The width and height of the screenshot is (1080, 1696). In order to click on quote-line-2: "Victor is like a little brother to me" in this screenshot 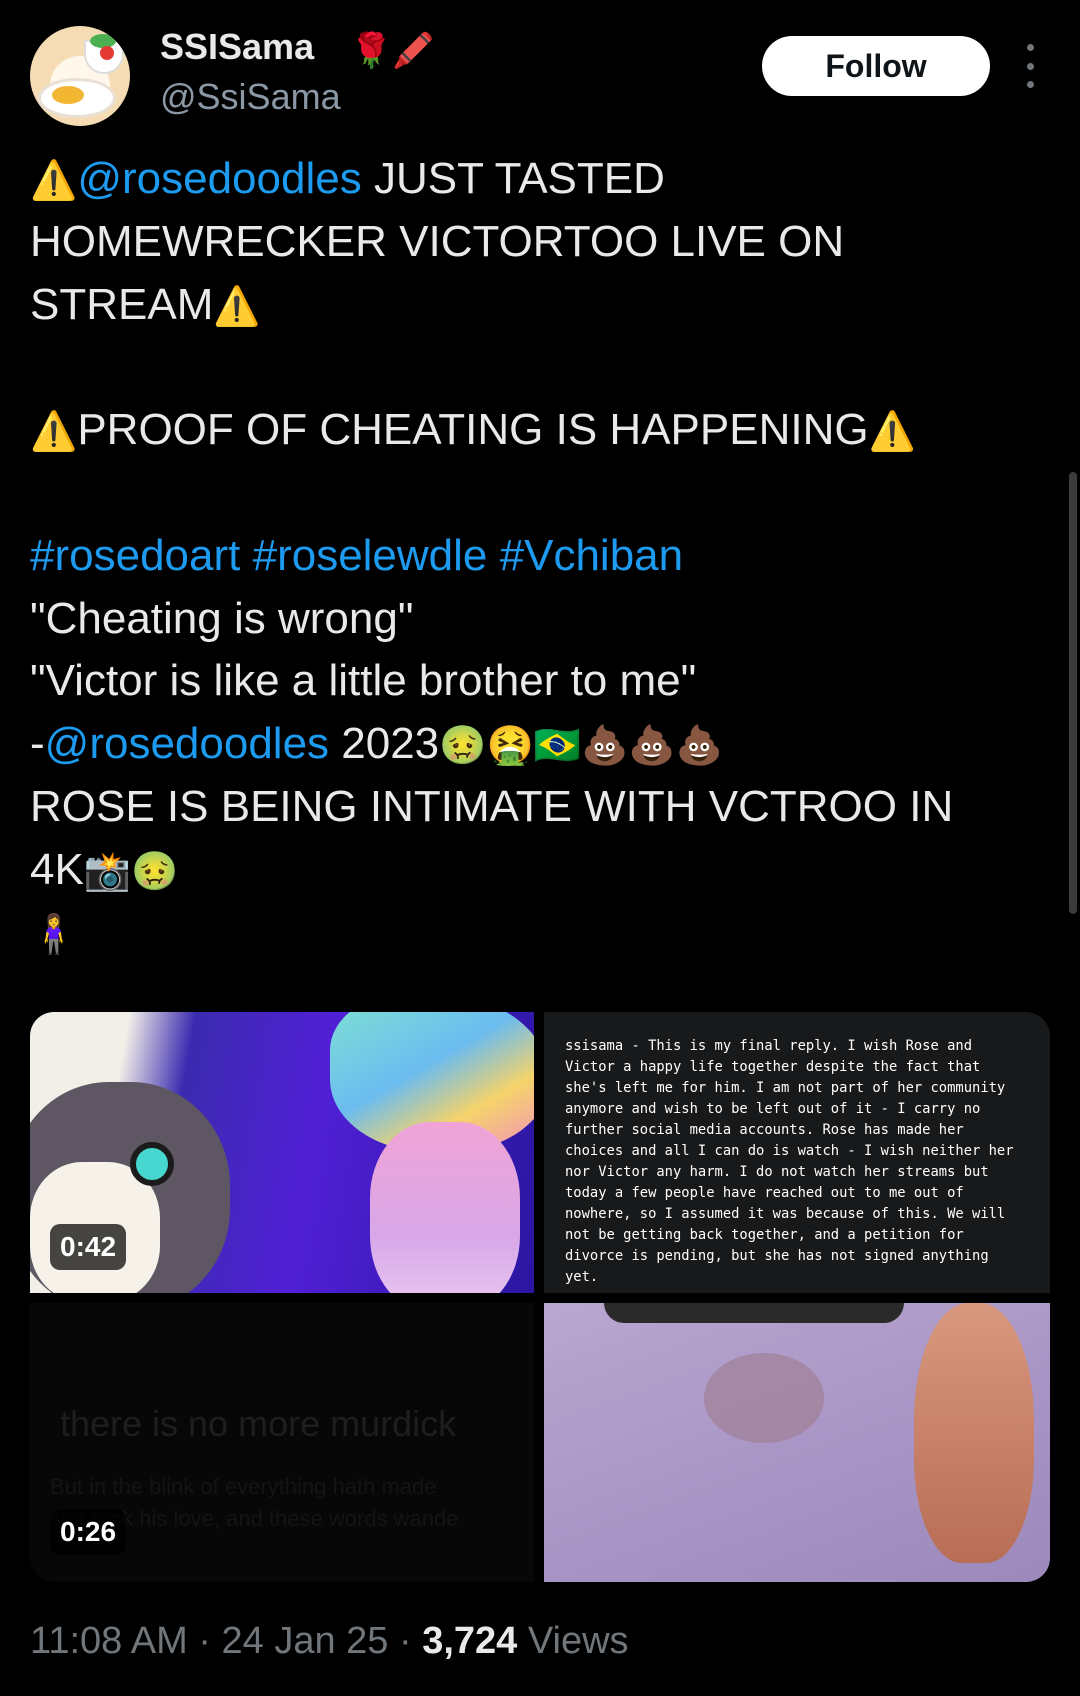, I will do `click(363, 681)`.